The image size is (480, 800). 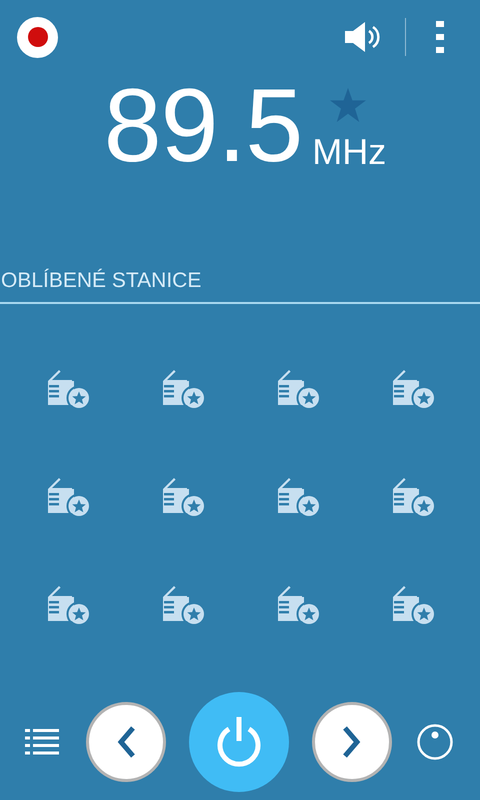 I want to click on record-dot-icon, so click(x=38, y=37).